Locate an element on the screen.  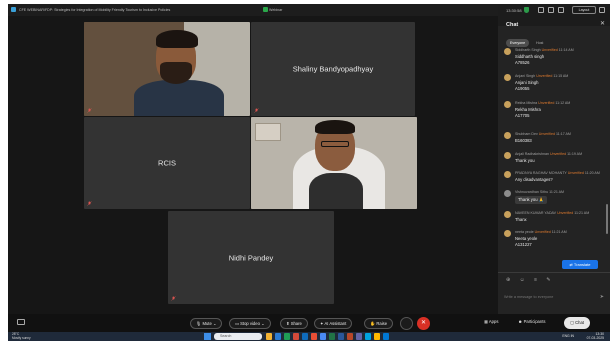
outlook-icon is located at coordinates (305, 336).